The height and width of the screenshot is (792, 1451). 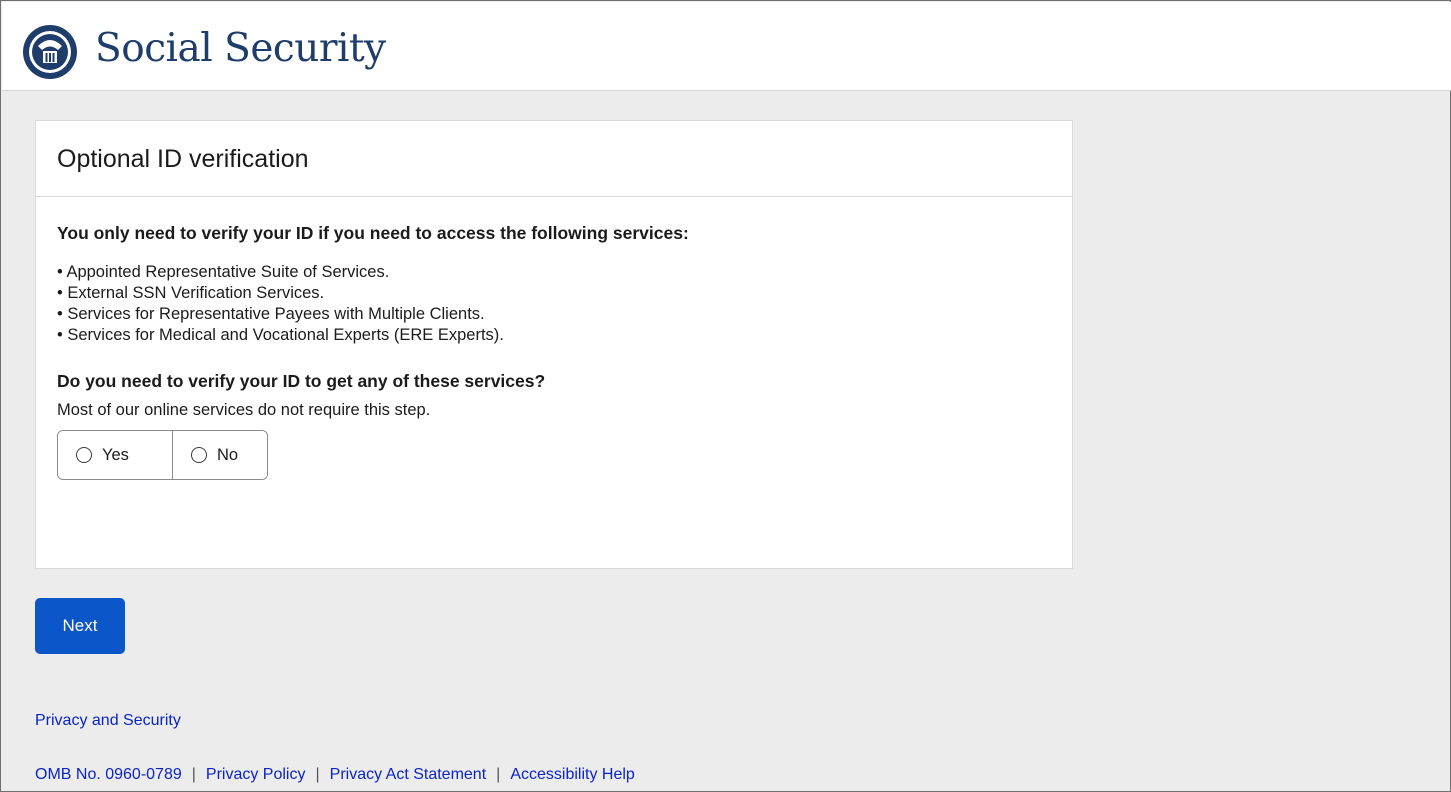 I want to click on no-label: No, so click(x=228, y=454).